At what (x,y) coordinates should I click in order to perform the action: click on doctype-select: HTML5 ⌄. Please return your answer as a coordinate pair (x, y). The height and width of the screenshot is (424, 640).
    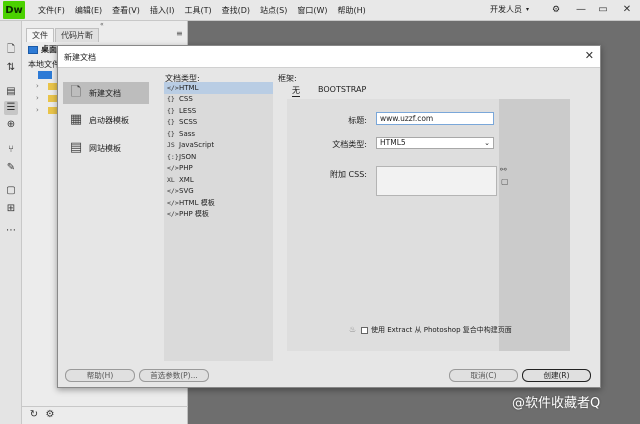
    Looking at the image, I should click on (435, 143).